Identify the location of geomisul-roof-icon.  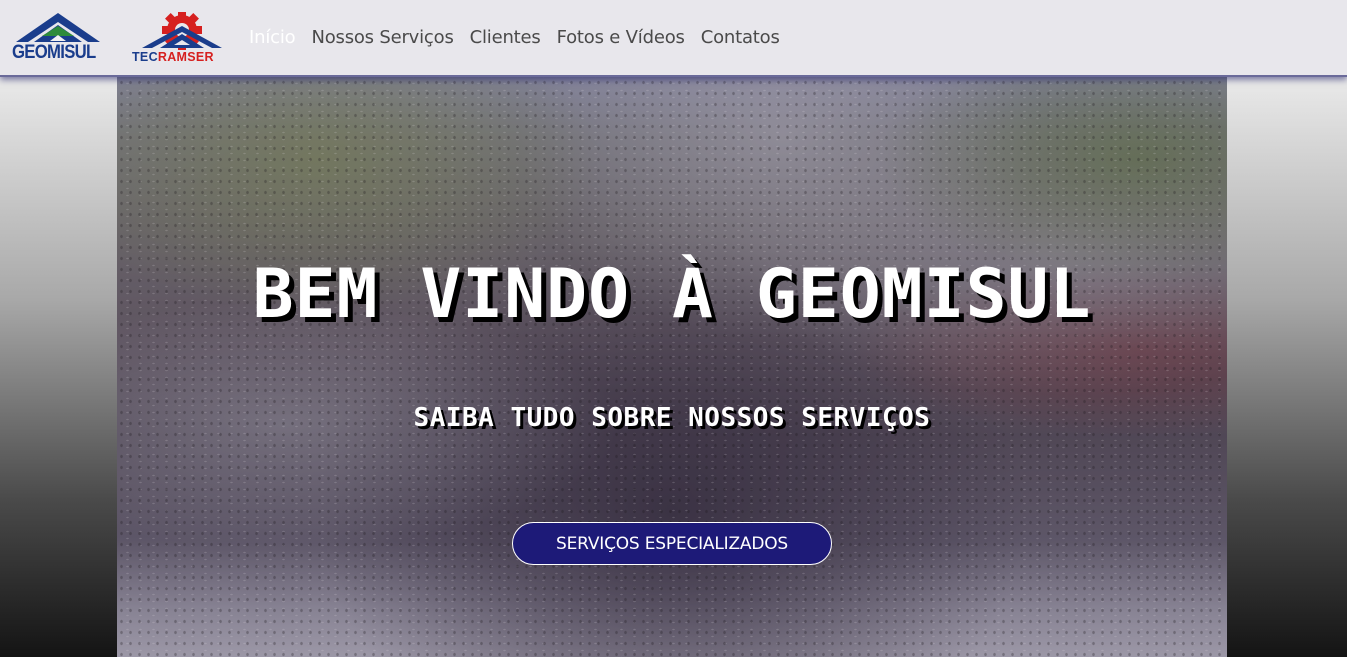
(58, 27).